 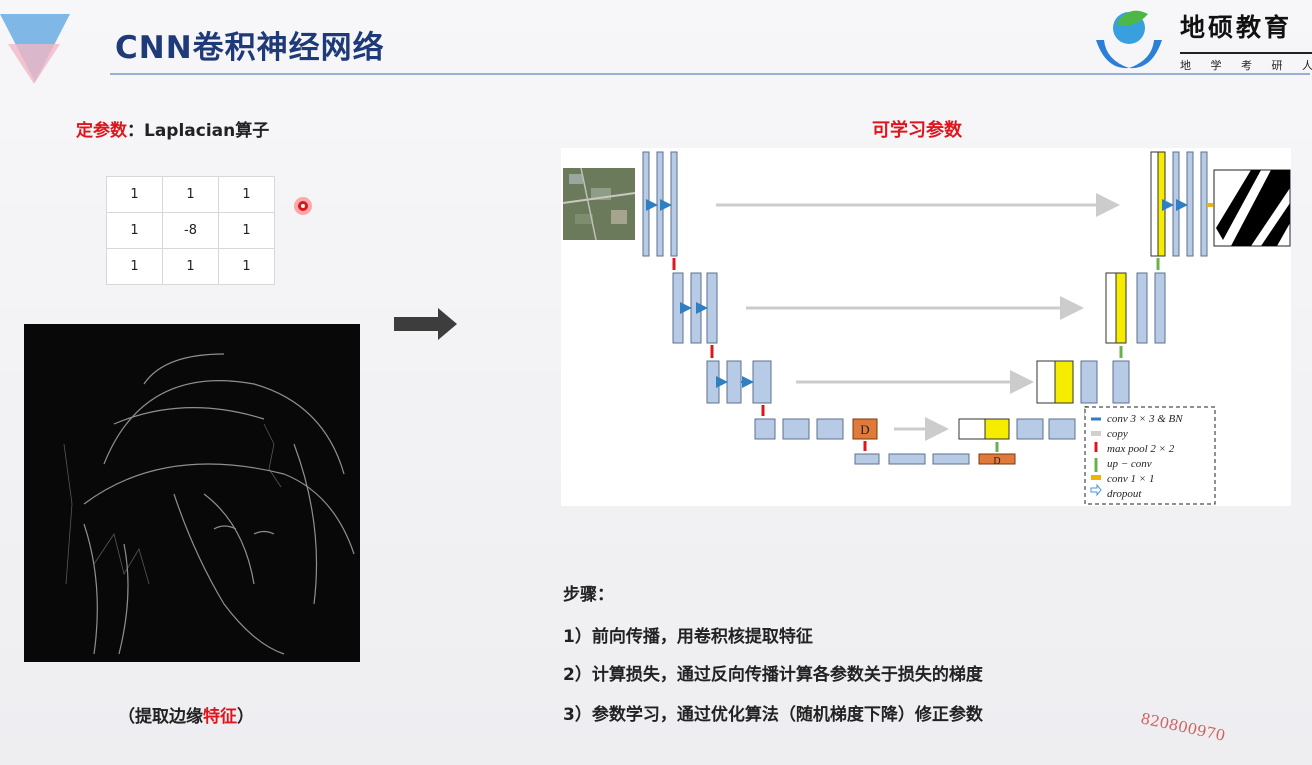 I want to click on table-row: 1 -8 1, so click(x=190, y=230).